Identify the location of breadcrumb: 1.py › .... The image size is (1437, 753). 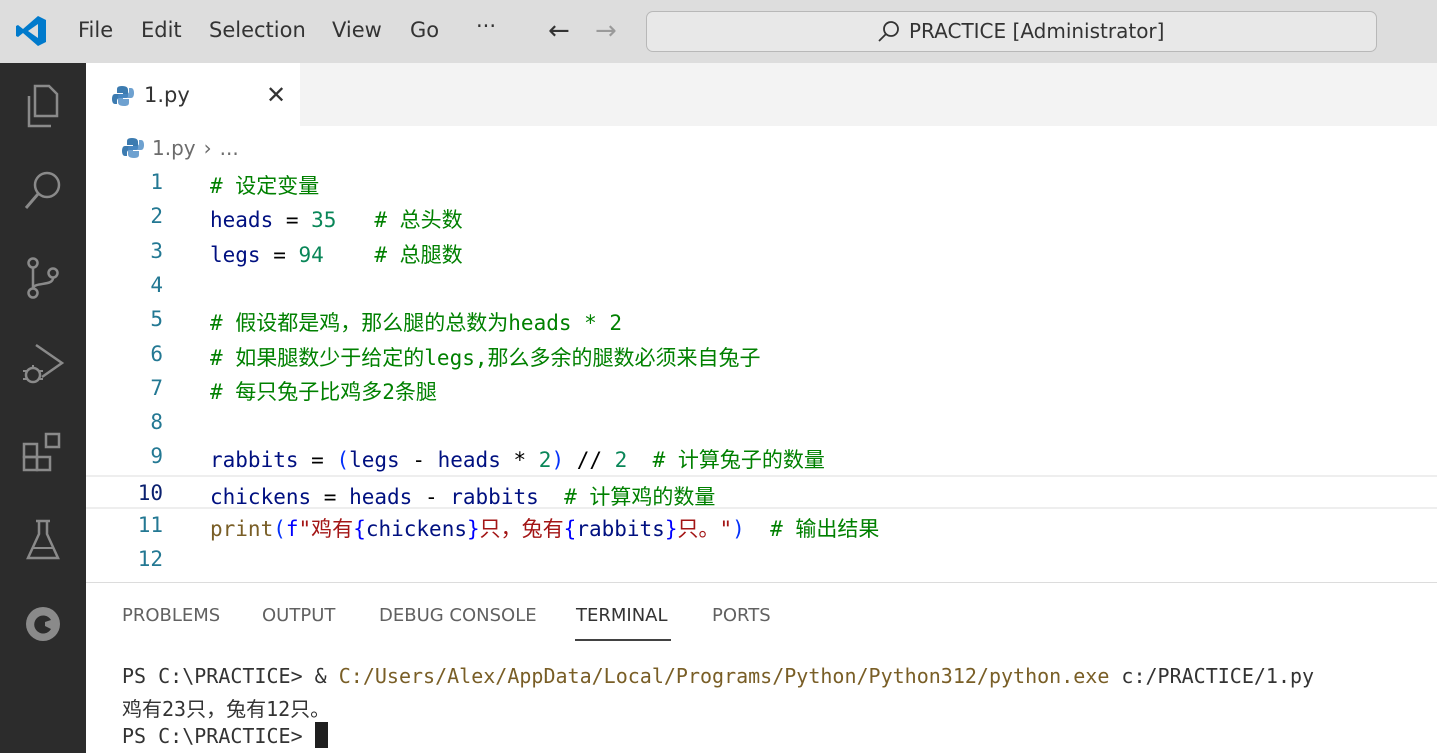
(180, 148).